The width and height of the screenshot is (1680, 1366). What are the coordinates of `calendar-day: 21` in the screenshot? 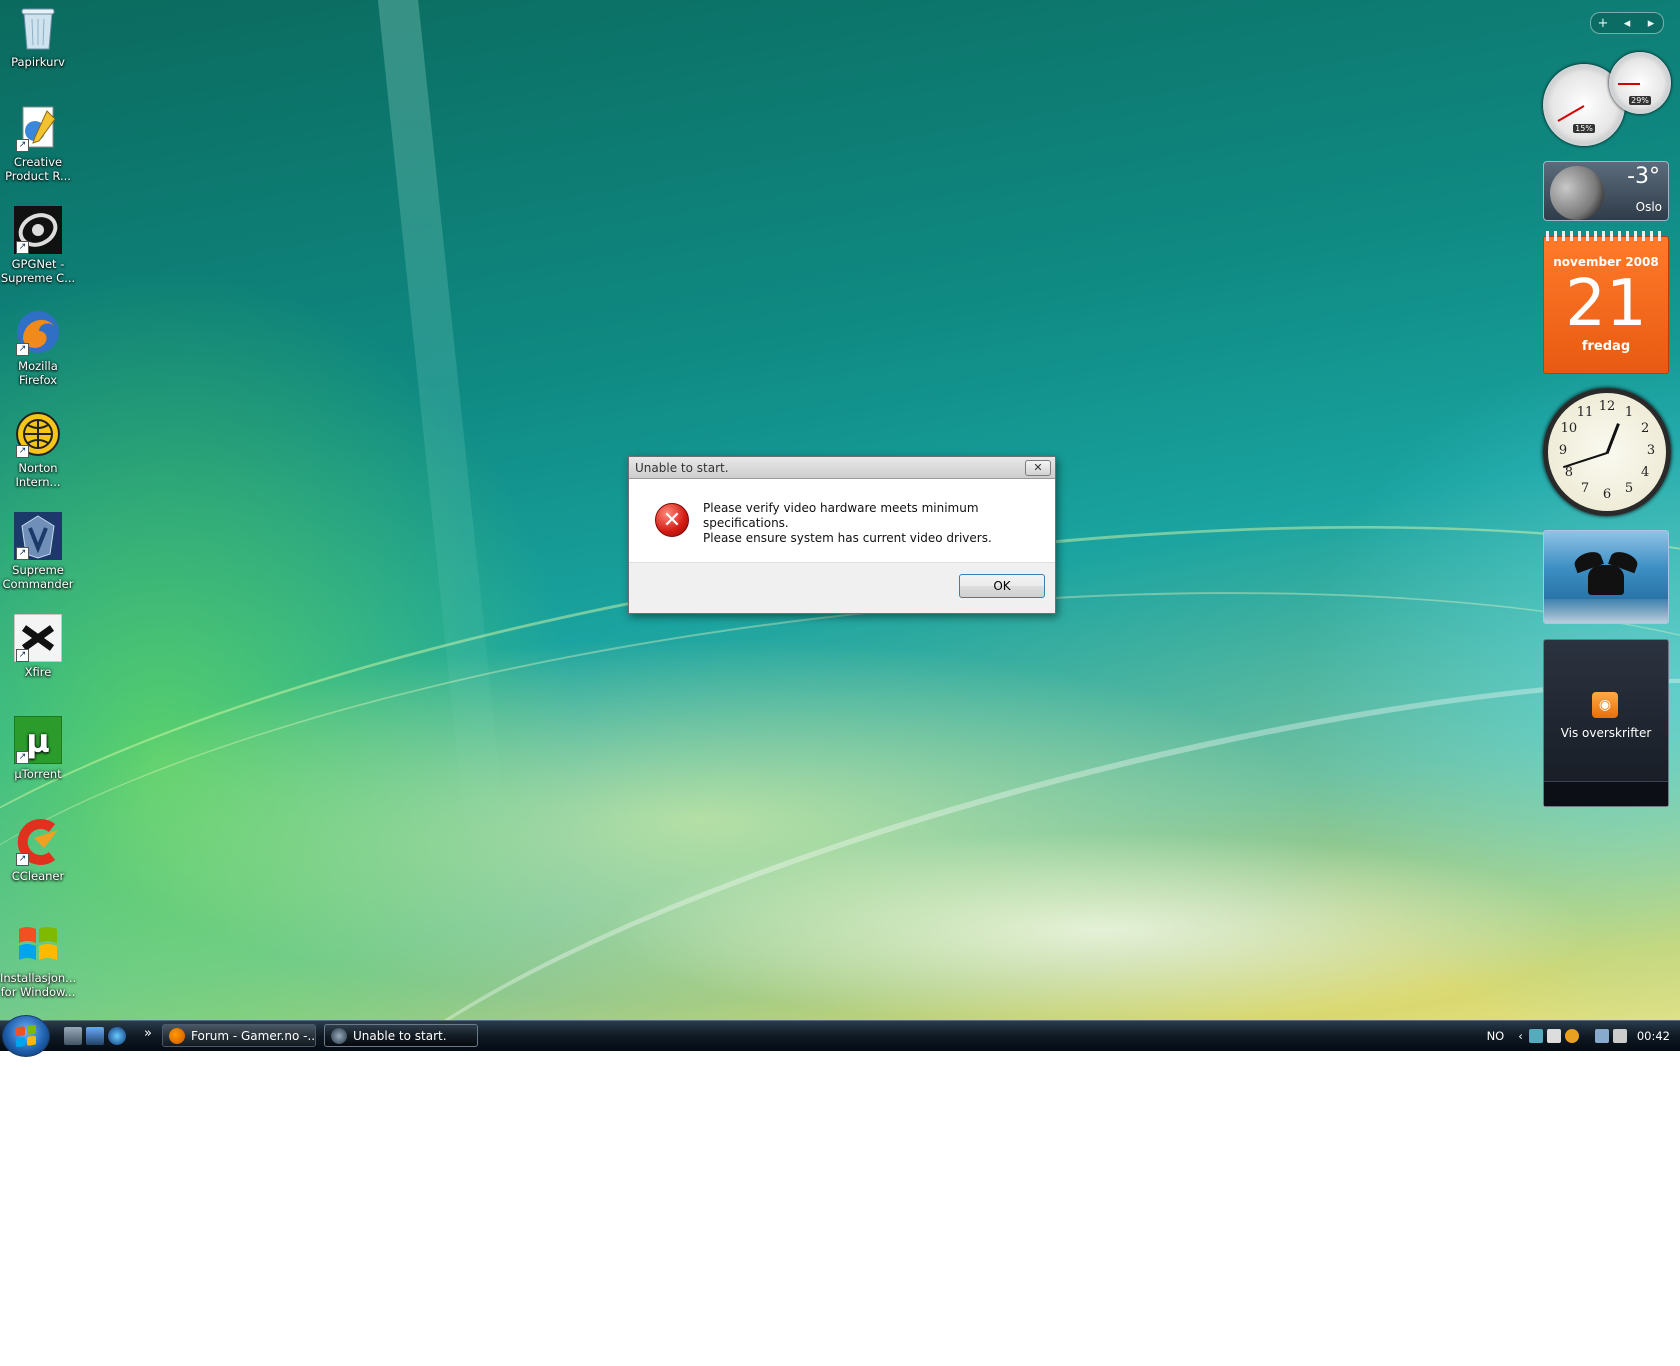 It's located at (1606, 304).